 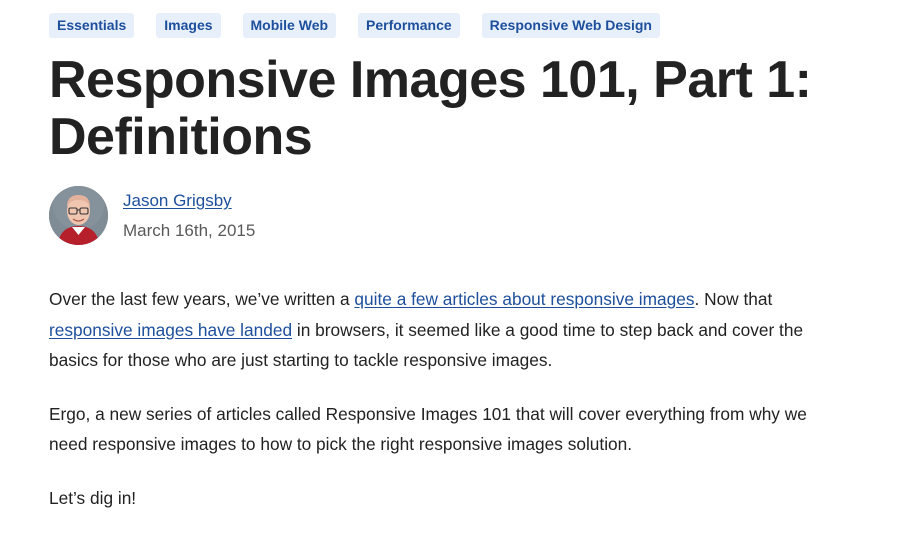 What do you see at coordinates (93, 497) in the screenshot?
I see `paragraph-dig-in: Let’s dig in!` at bounding box center [93, 497].